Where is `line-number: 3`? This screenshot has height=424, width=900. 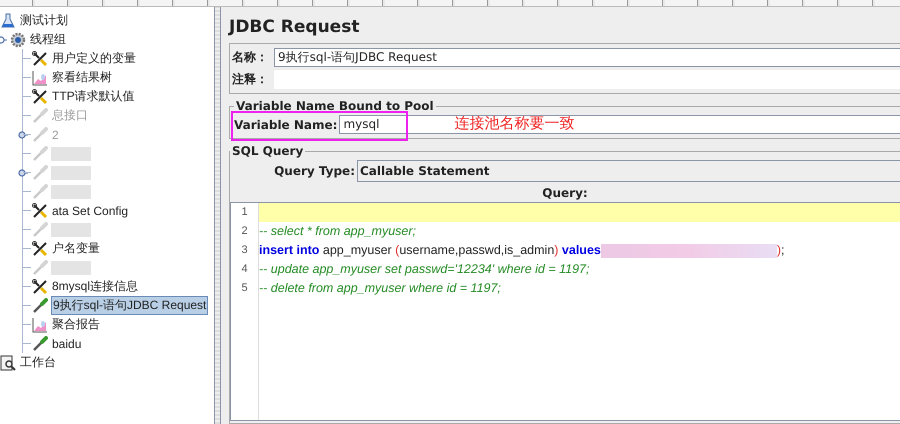
line-number: 3 is located at coordinates (245, 250).